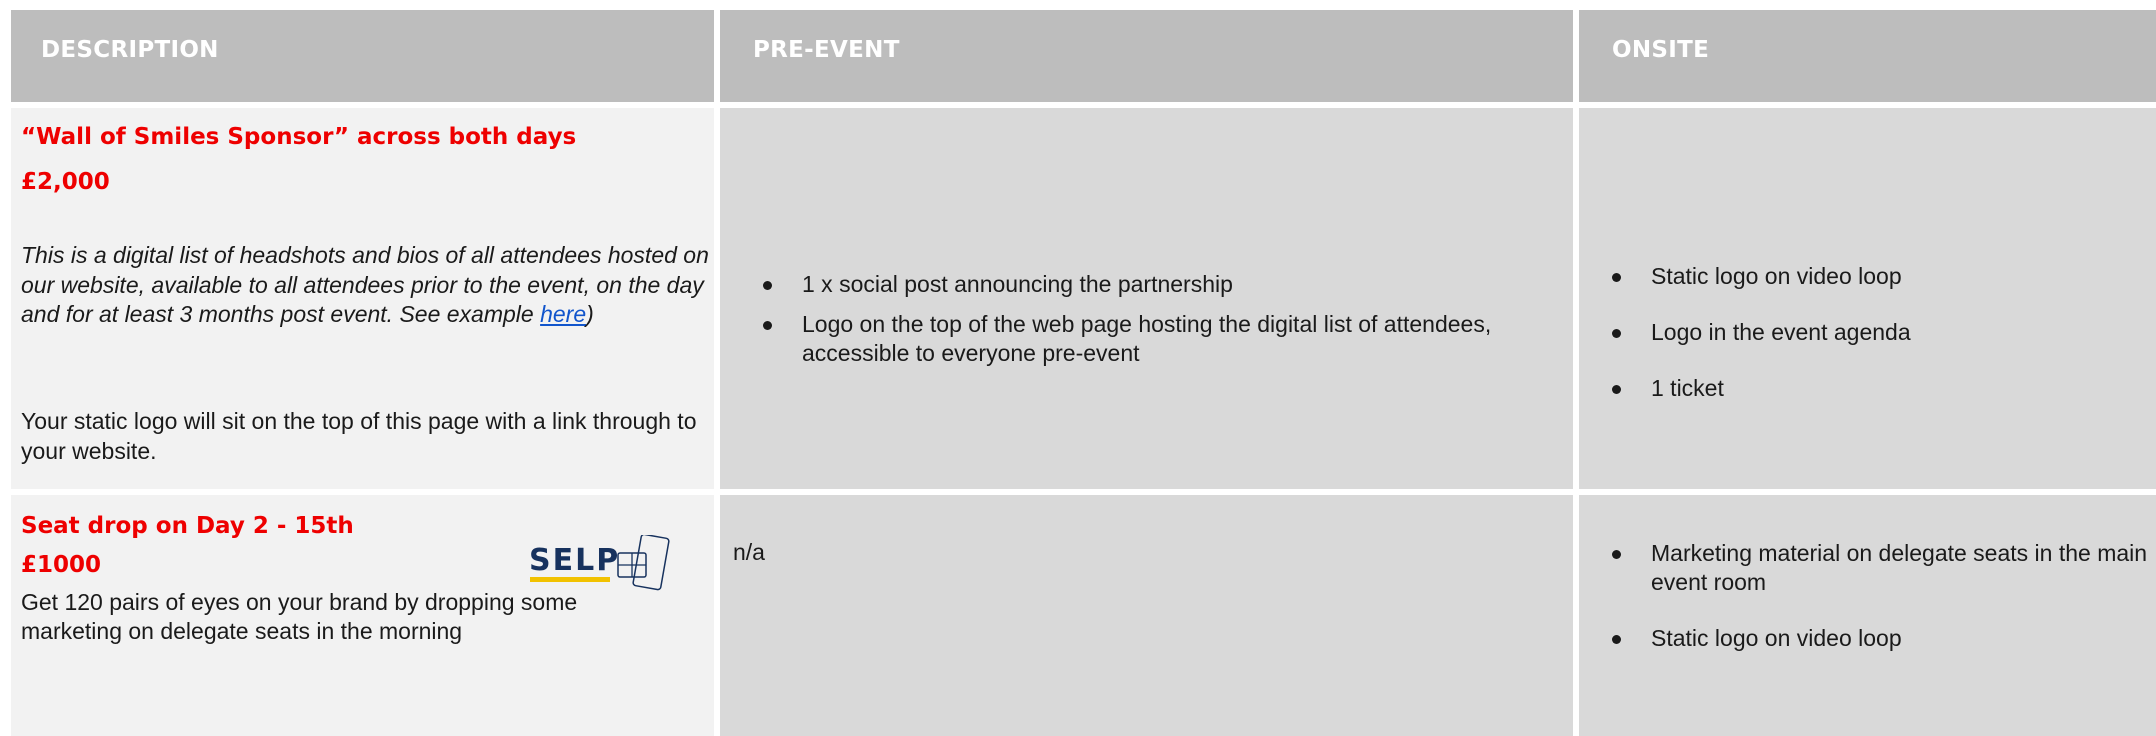 Image resolution: width=2156 pixels, height=736 pixels. I want to click on row2-title: Seat drop on Day 2 - 15th, so click(187, 526).